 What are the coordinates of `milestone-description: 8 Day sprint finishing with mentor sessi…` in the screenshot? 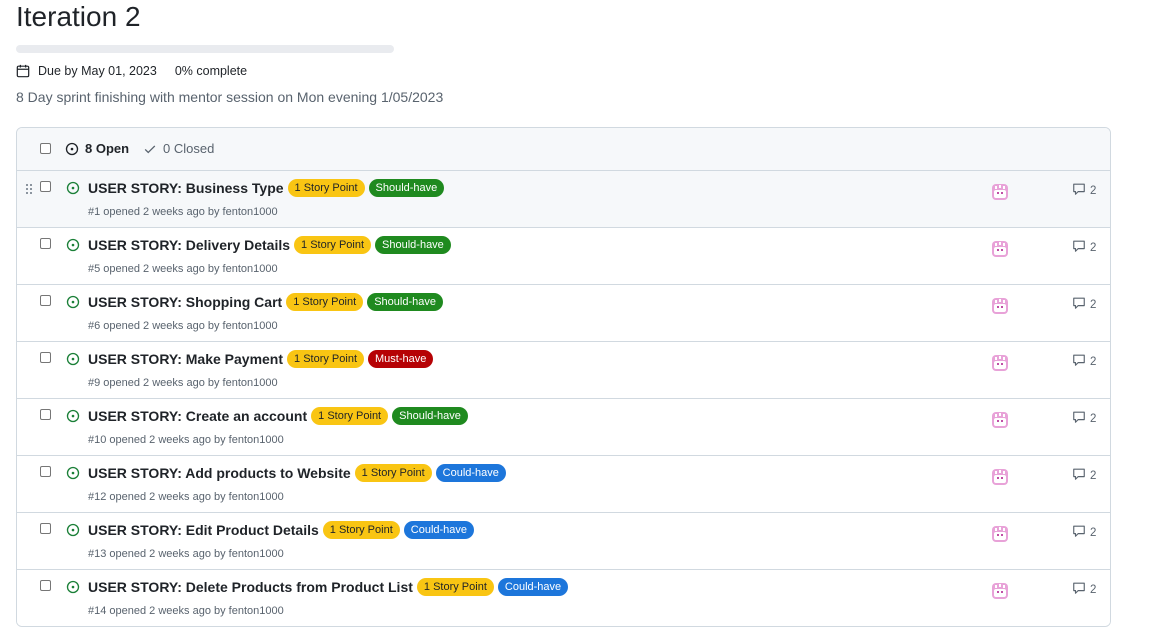 It's located at (230, 97).